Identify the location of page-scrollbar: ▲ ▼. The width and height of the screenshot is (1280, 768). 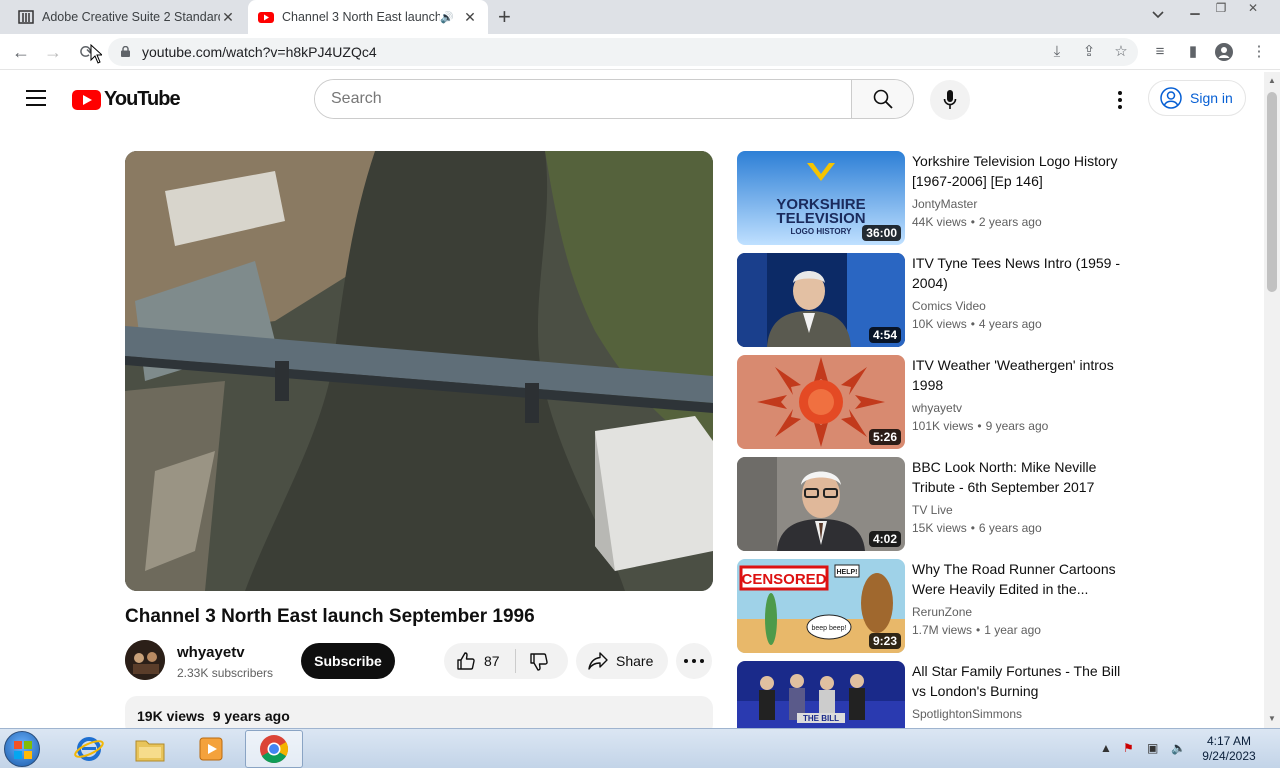
(1272, 400).